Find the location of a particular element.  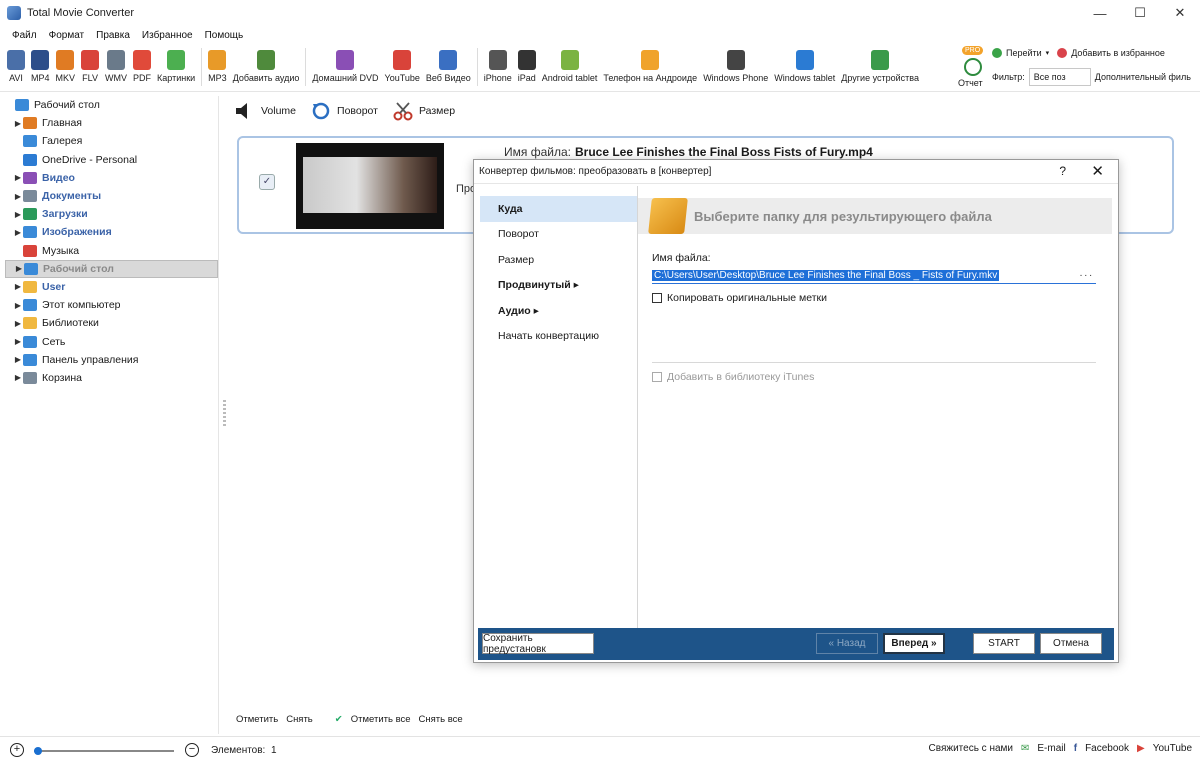

toolbar-formats-2-button: MKV is located at coordinates (65, 67).